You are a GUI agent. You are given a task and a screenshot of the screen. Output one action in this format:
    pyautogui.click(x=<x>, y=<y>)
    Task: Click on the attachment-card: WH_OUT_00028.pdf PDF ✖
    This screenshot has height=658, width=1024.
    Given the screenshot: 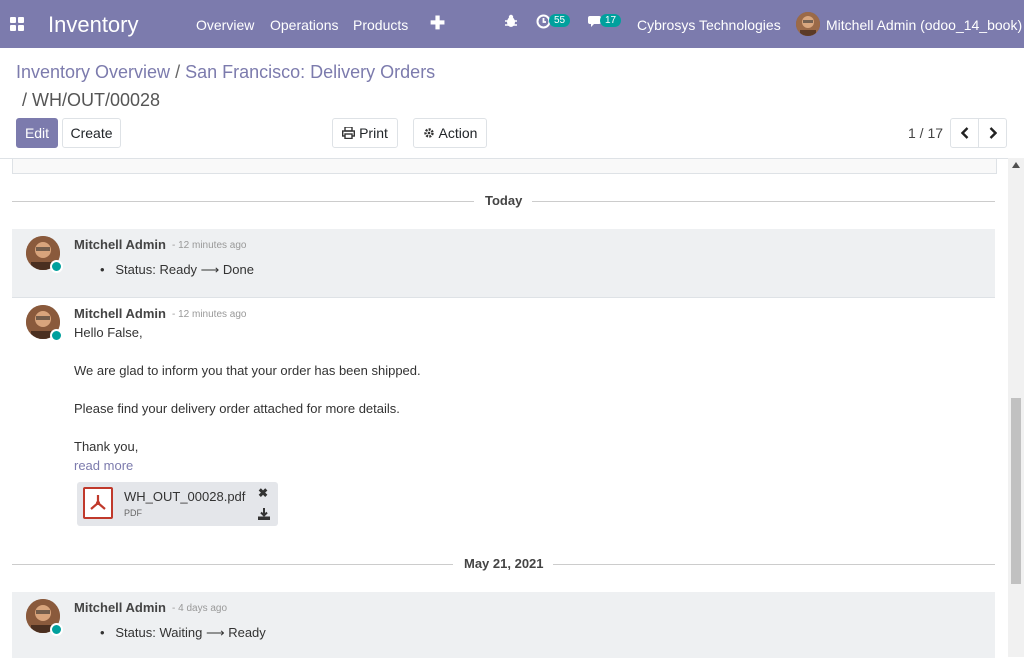 What is the action you would take?
    pyautogui.click(x=177, y=504)
    